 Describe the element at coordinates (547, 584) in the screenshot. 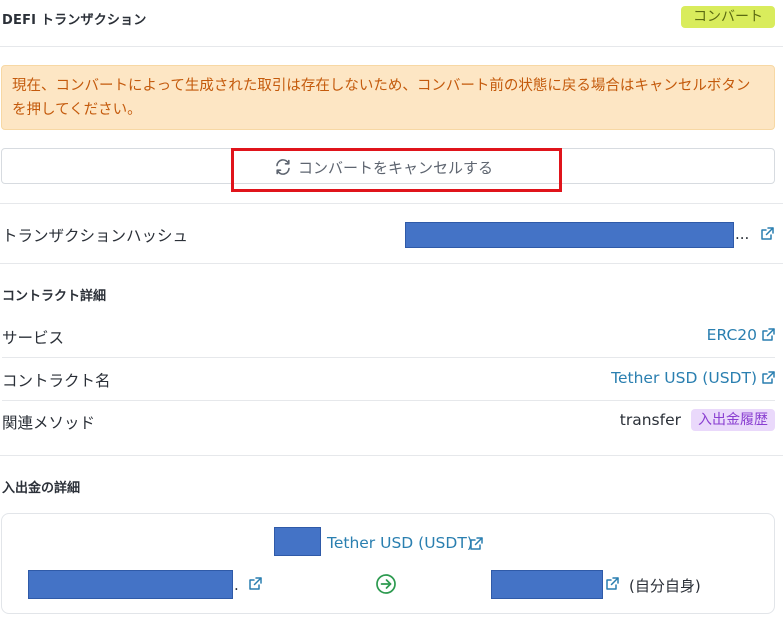

I see `to-address-redacted` at that location.